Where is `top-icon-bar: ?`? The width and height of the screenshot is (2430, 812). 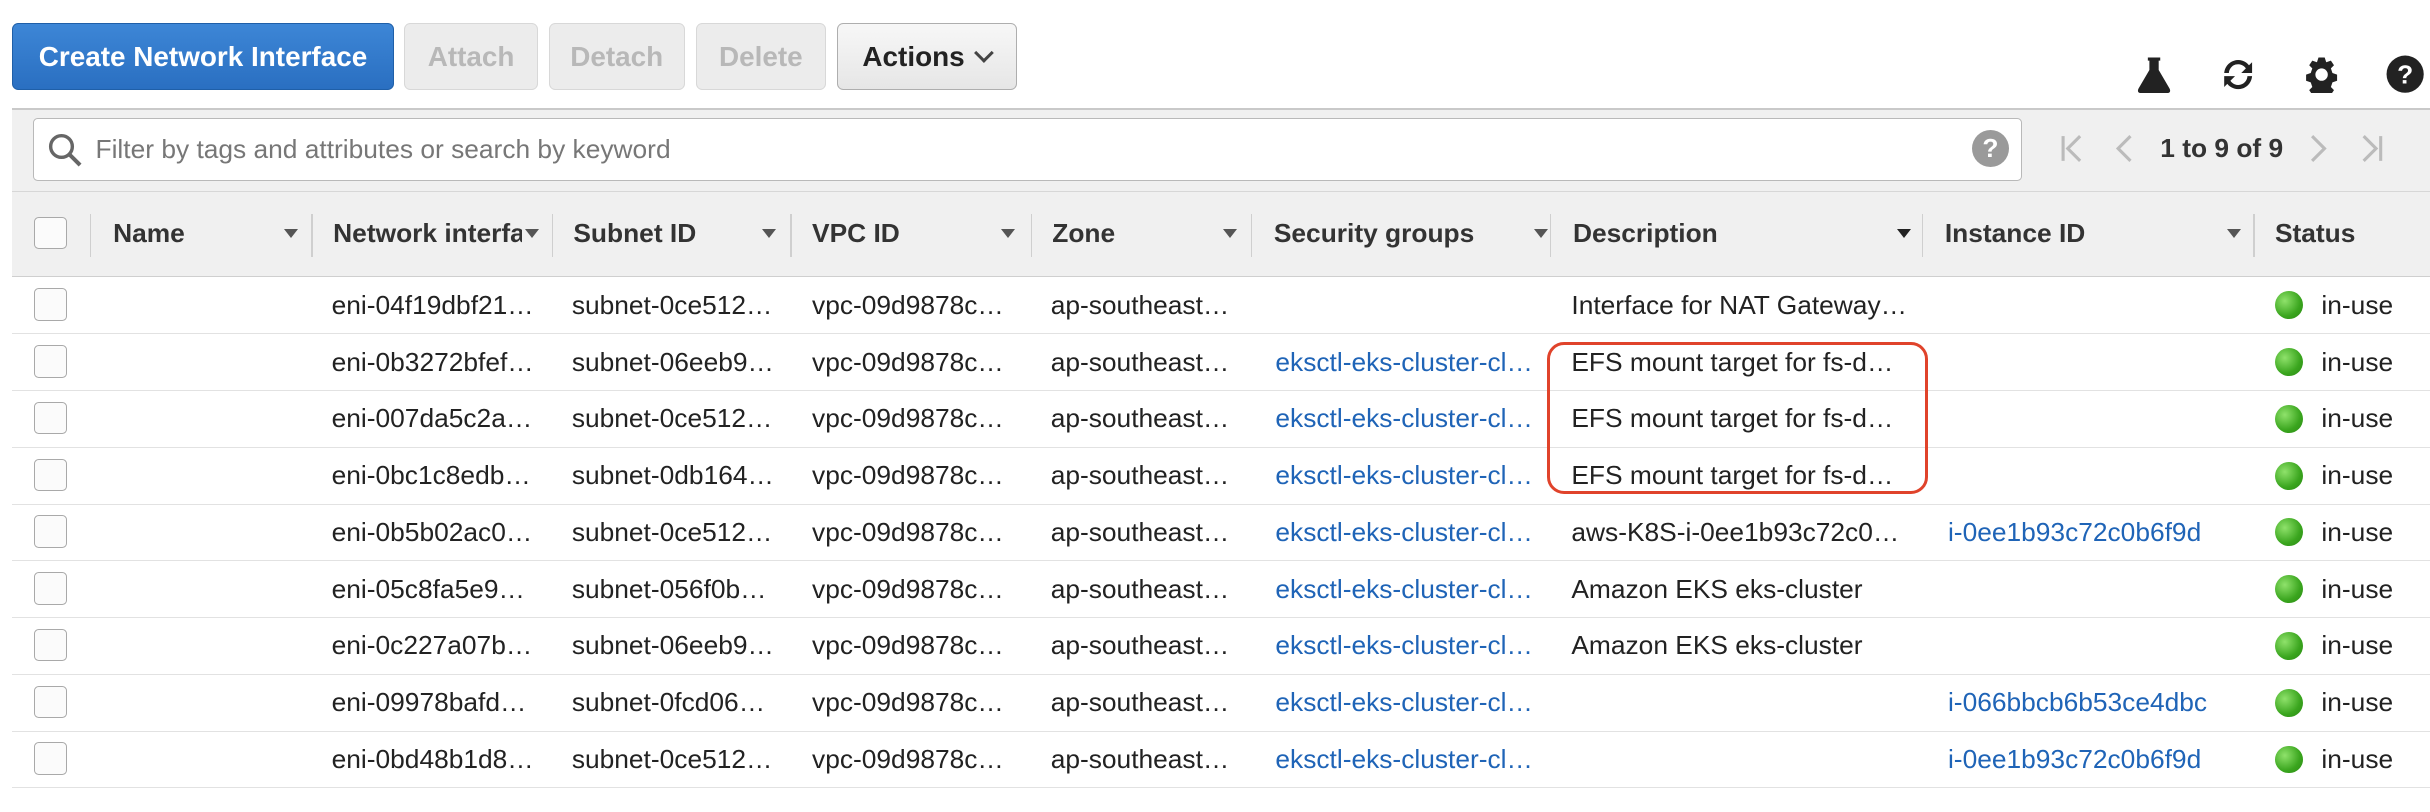 top-icon-bar: ? is located at coordinates (2279, 74).